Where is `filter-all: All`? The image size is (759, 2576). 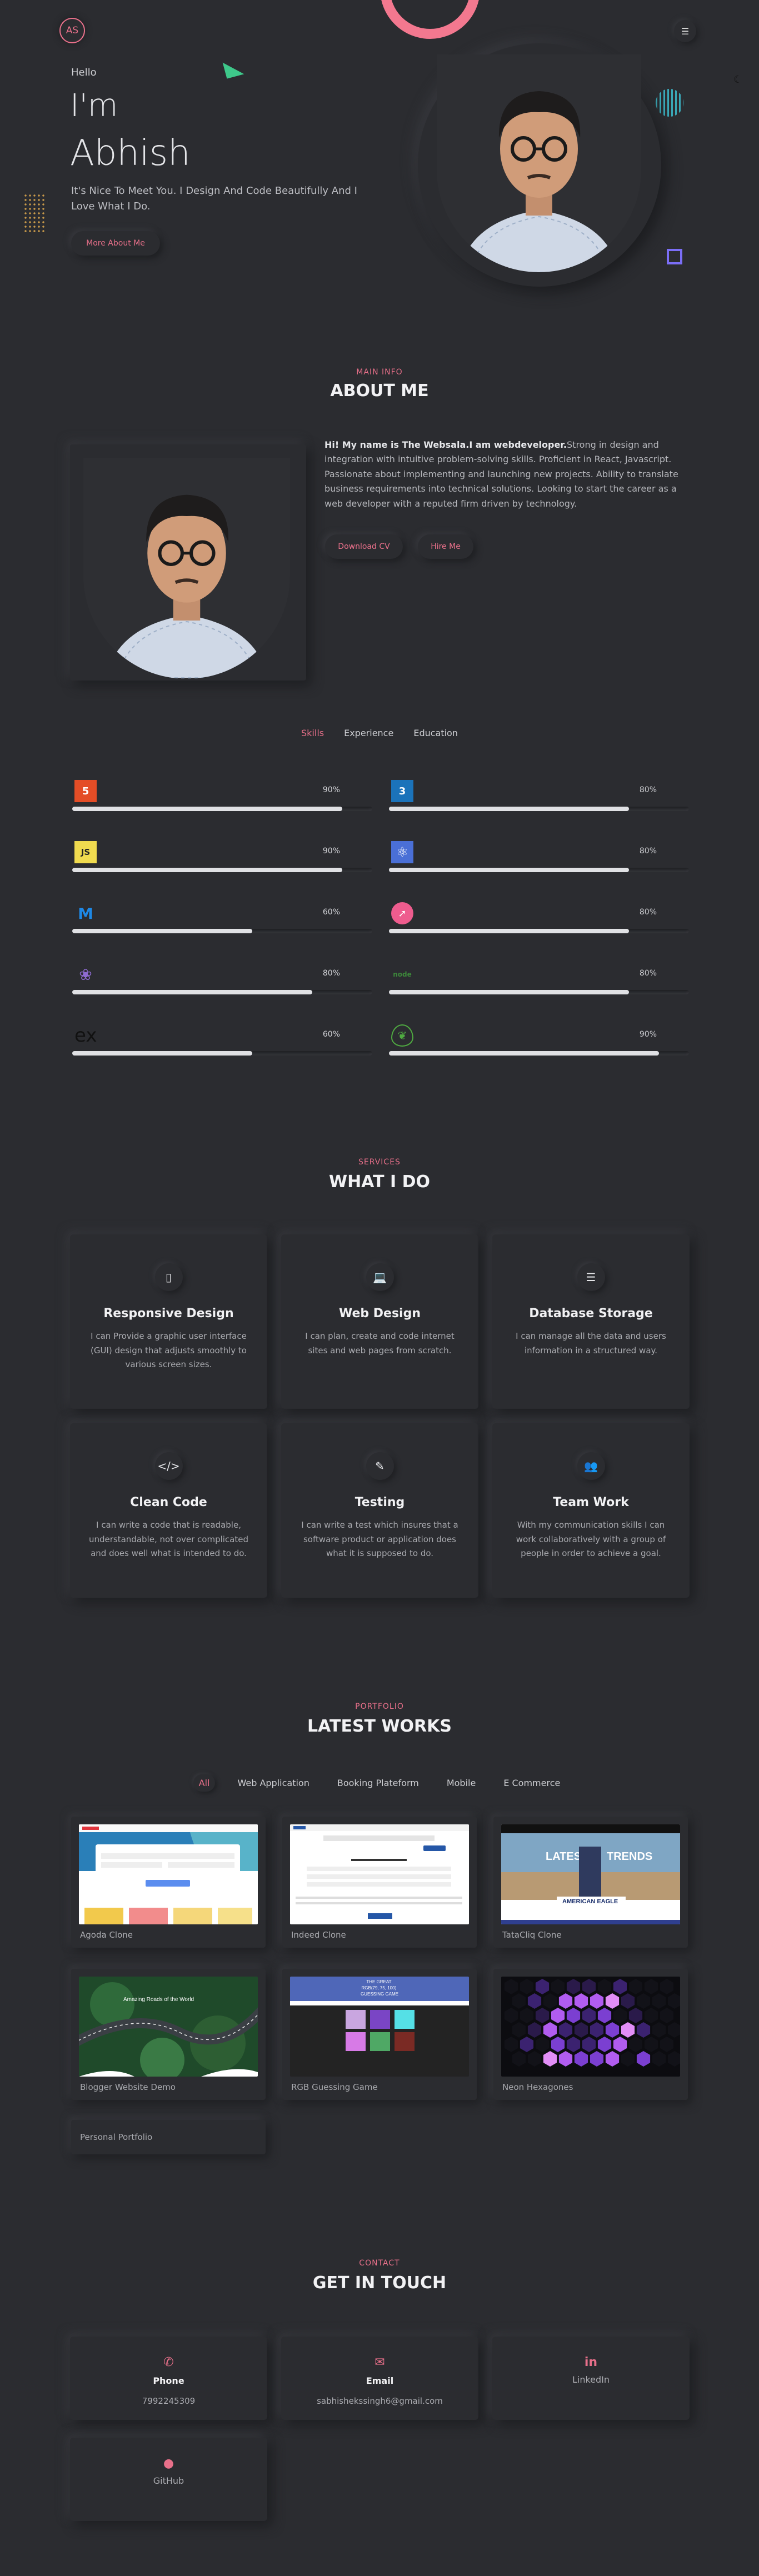
filter-all: All is located at coordinates (204, 1783).